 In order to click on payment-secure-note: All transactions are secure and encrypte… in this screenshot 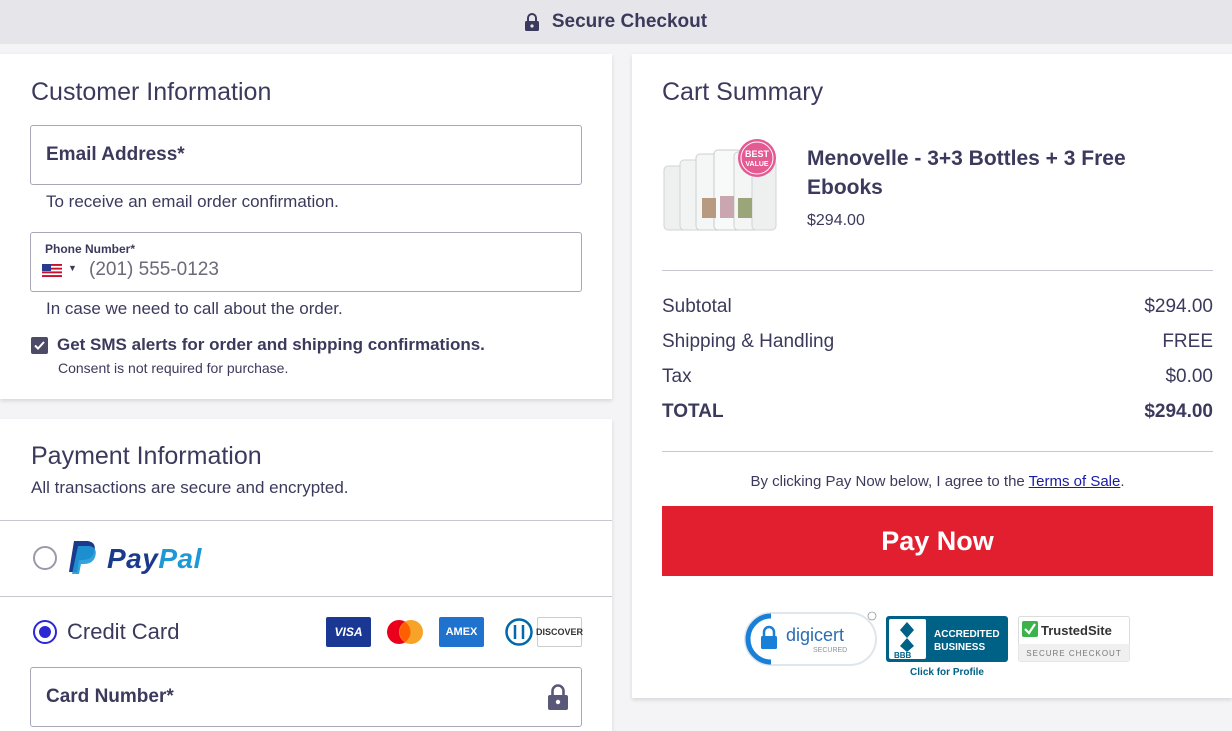, I will do `click(190, 487)`.